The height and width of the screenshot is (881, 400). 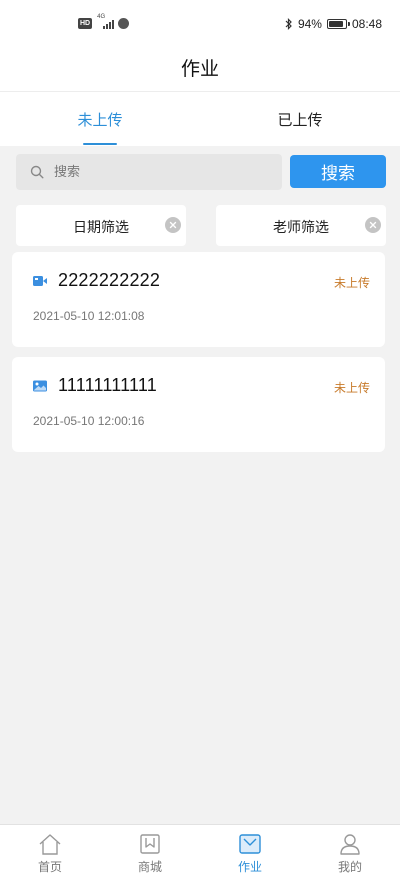 I want to click on tab-not-uploaded: 未上传, so click(x=100, y=119).